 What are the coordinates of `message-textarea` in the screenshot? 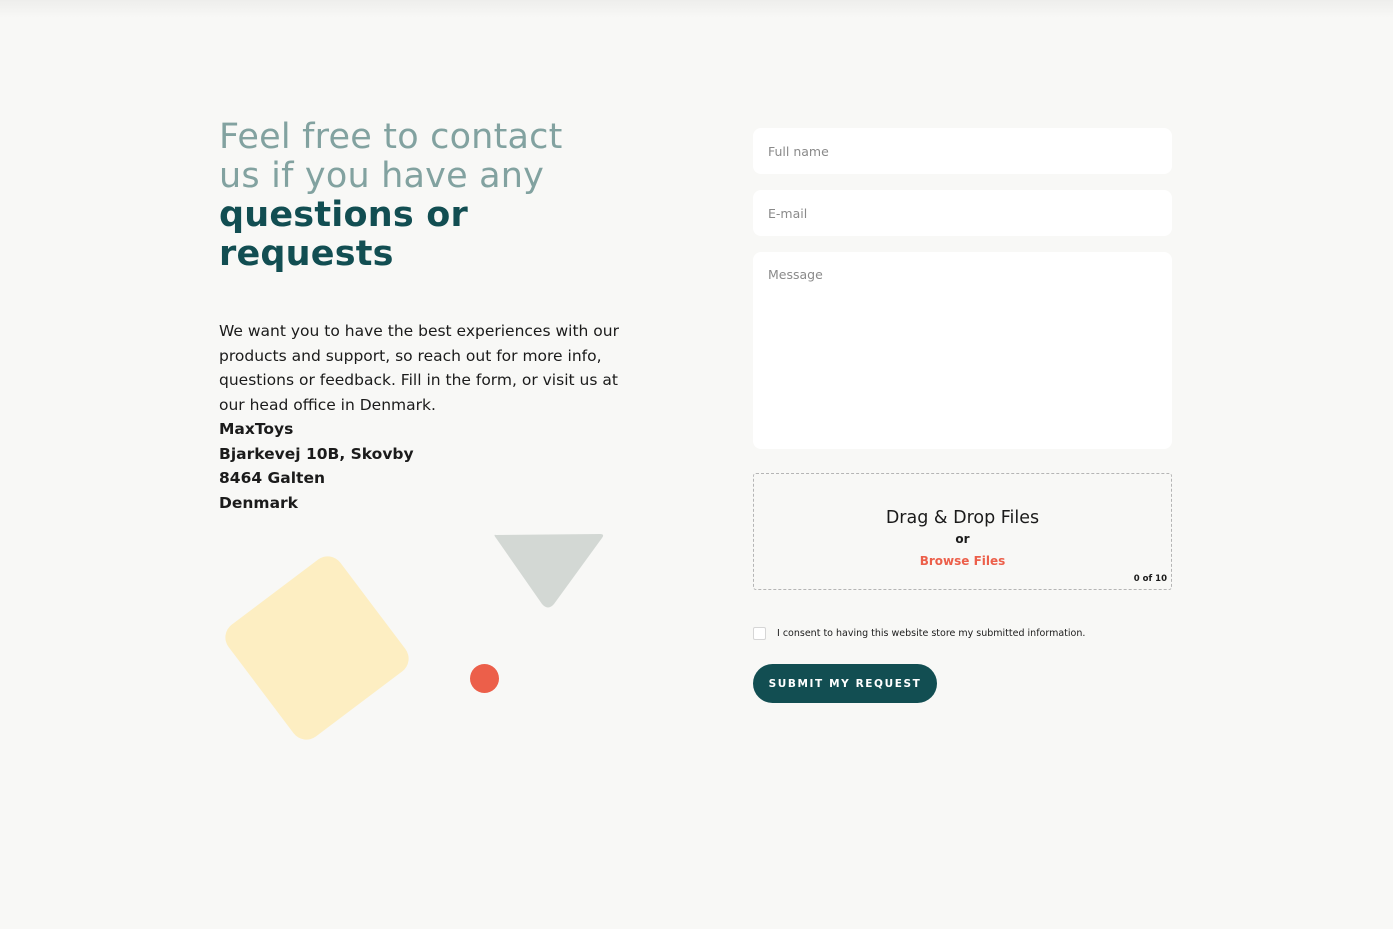 It's located at (962, 350).